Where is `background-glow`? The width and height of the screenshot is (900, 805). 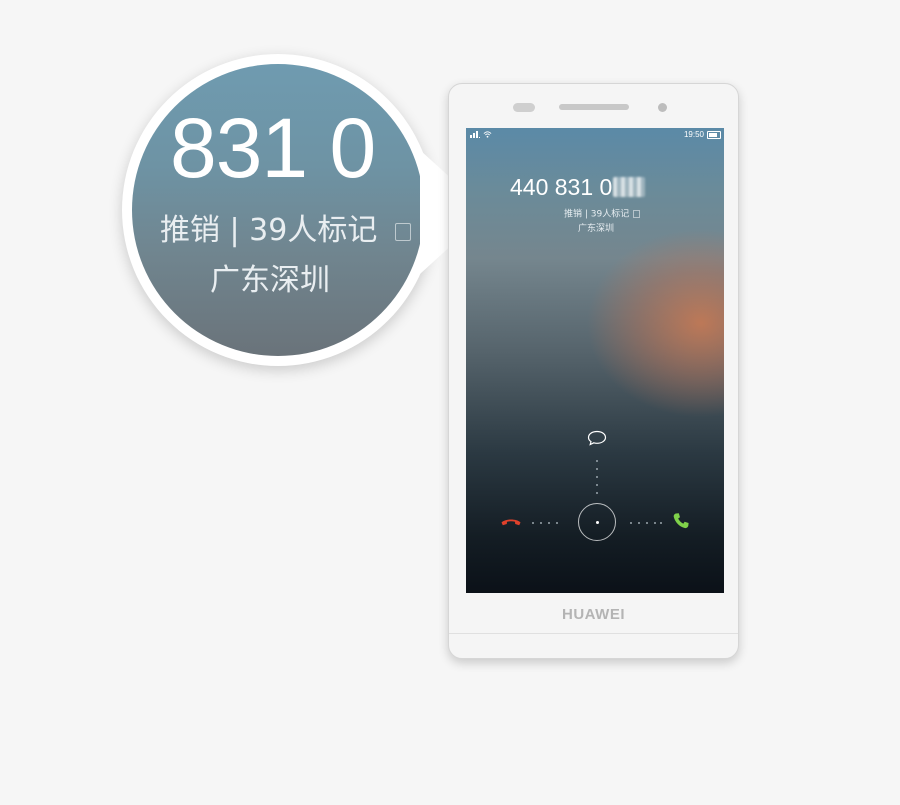
background-glow is located at coordinates (655, 323).